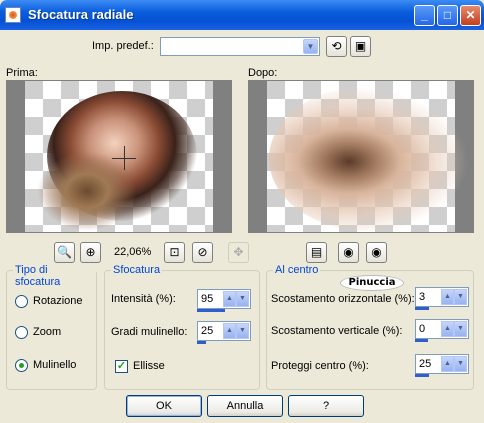 The width and height of the screenshot is (484, 423). I want to click on load-preset-button: ⟲, so click(336, 46).